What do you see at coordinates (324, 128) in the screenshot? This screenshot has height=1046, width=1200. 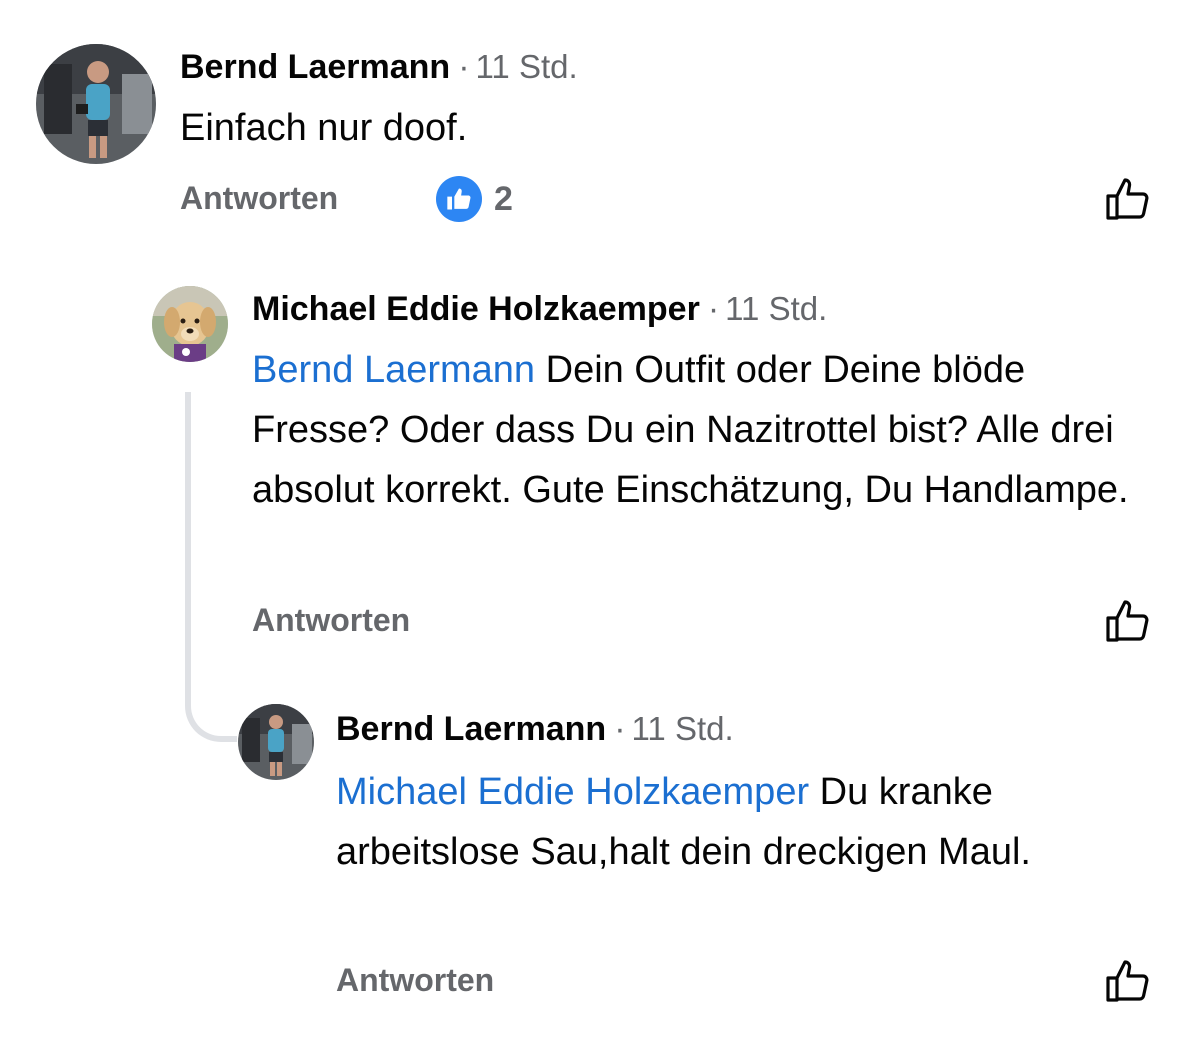 I see `comment-text: Einfach nur doof.` at bounding box center [324, 128].